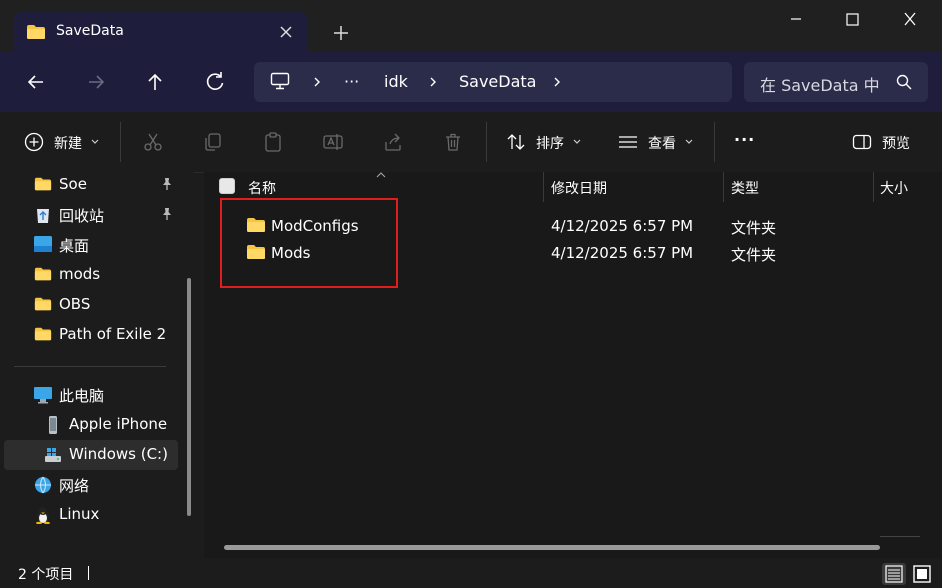  What do you see at coordinates (34, 142) in the screenshot?
I see `plus-circle-icon` at bounding box center [34, 142].